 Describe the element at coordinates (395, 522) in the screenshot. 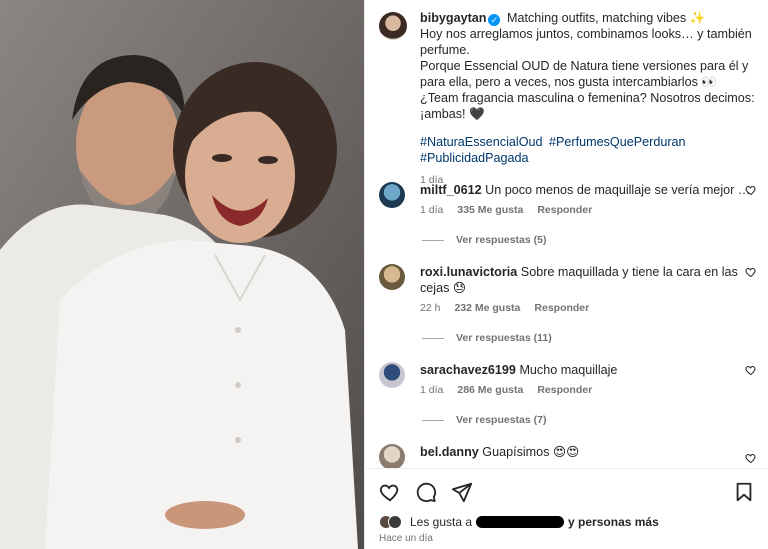

I see `liker-avatar` at that location.